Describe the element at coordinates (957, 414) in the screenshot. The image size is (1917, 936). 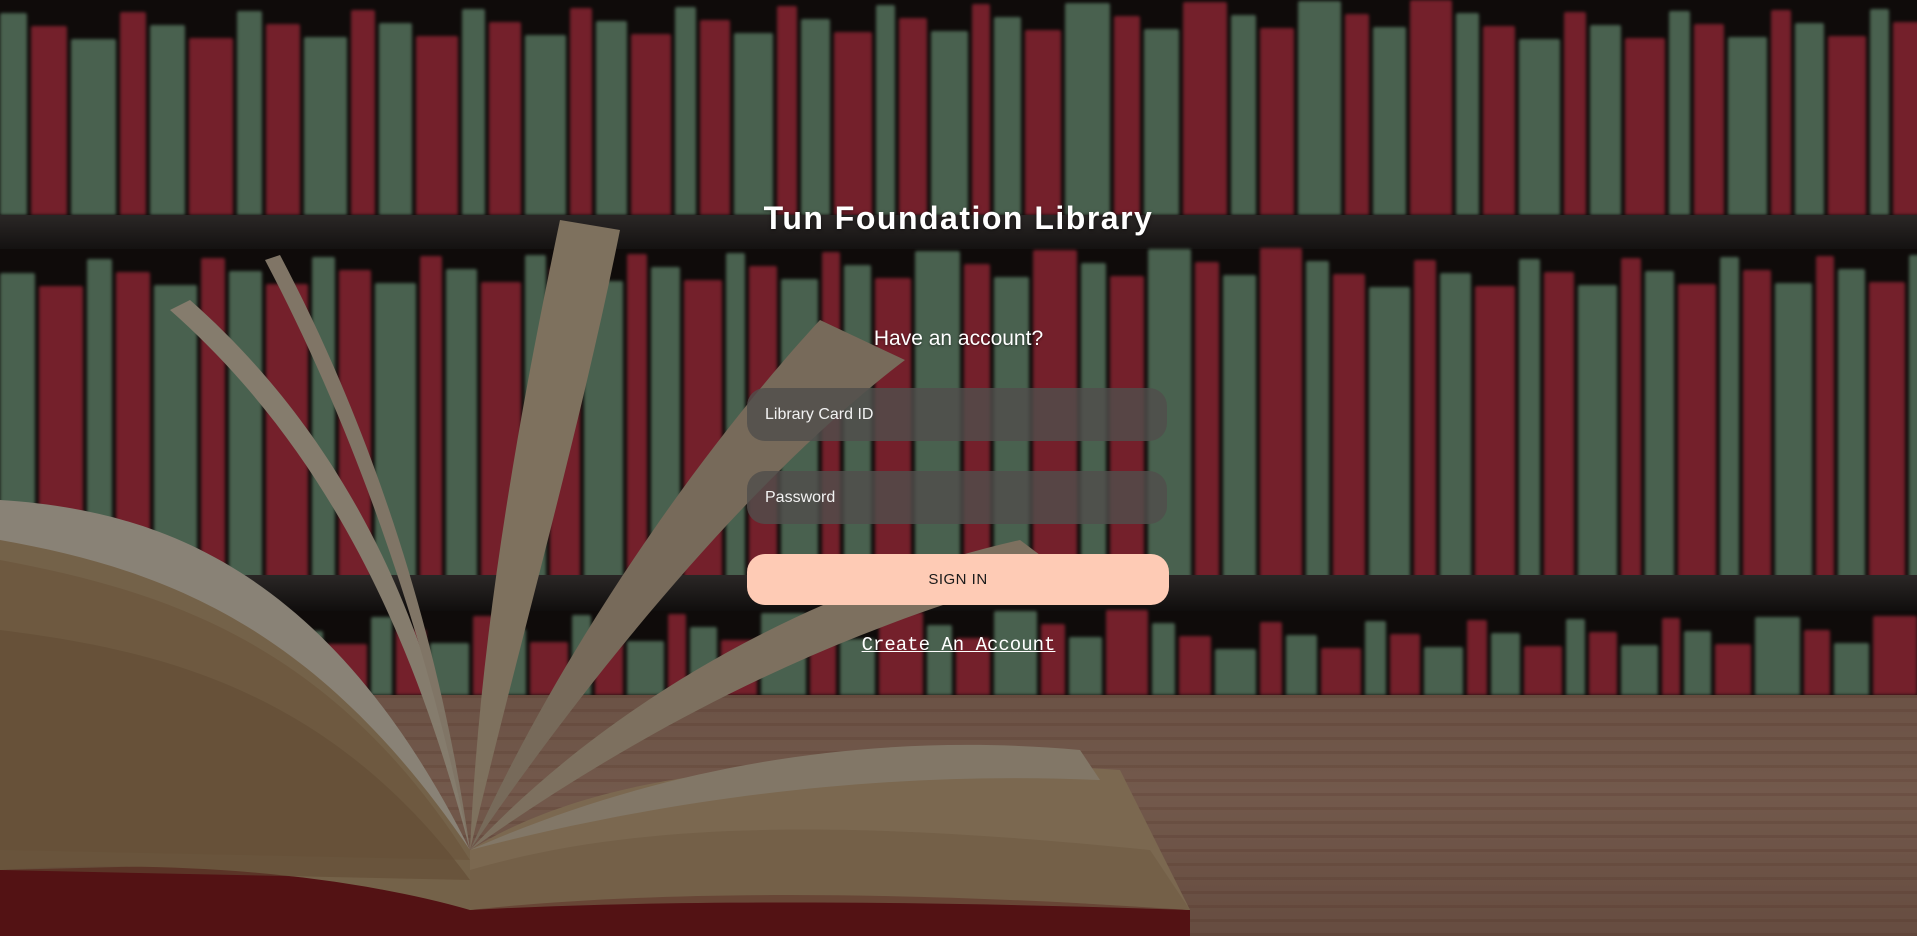
I see `library-card-id-input` at that location.